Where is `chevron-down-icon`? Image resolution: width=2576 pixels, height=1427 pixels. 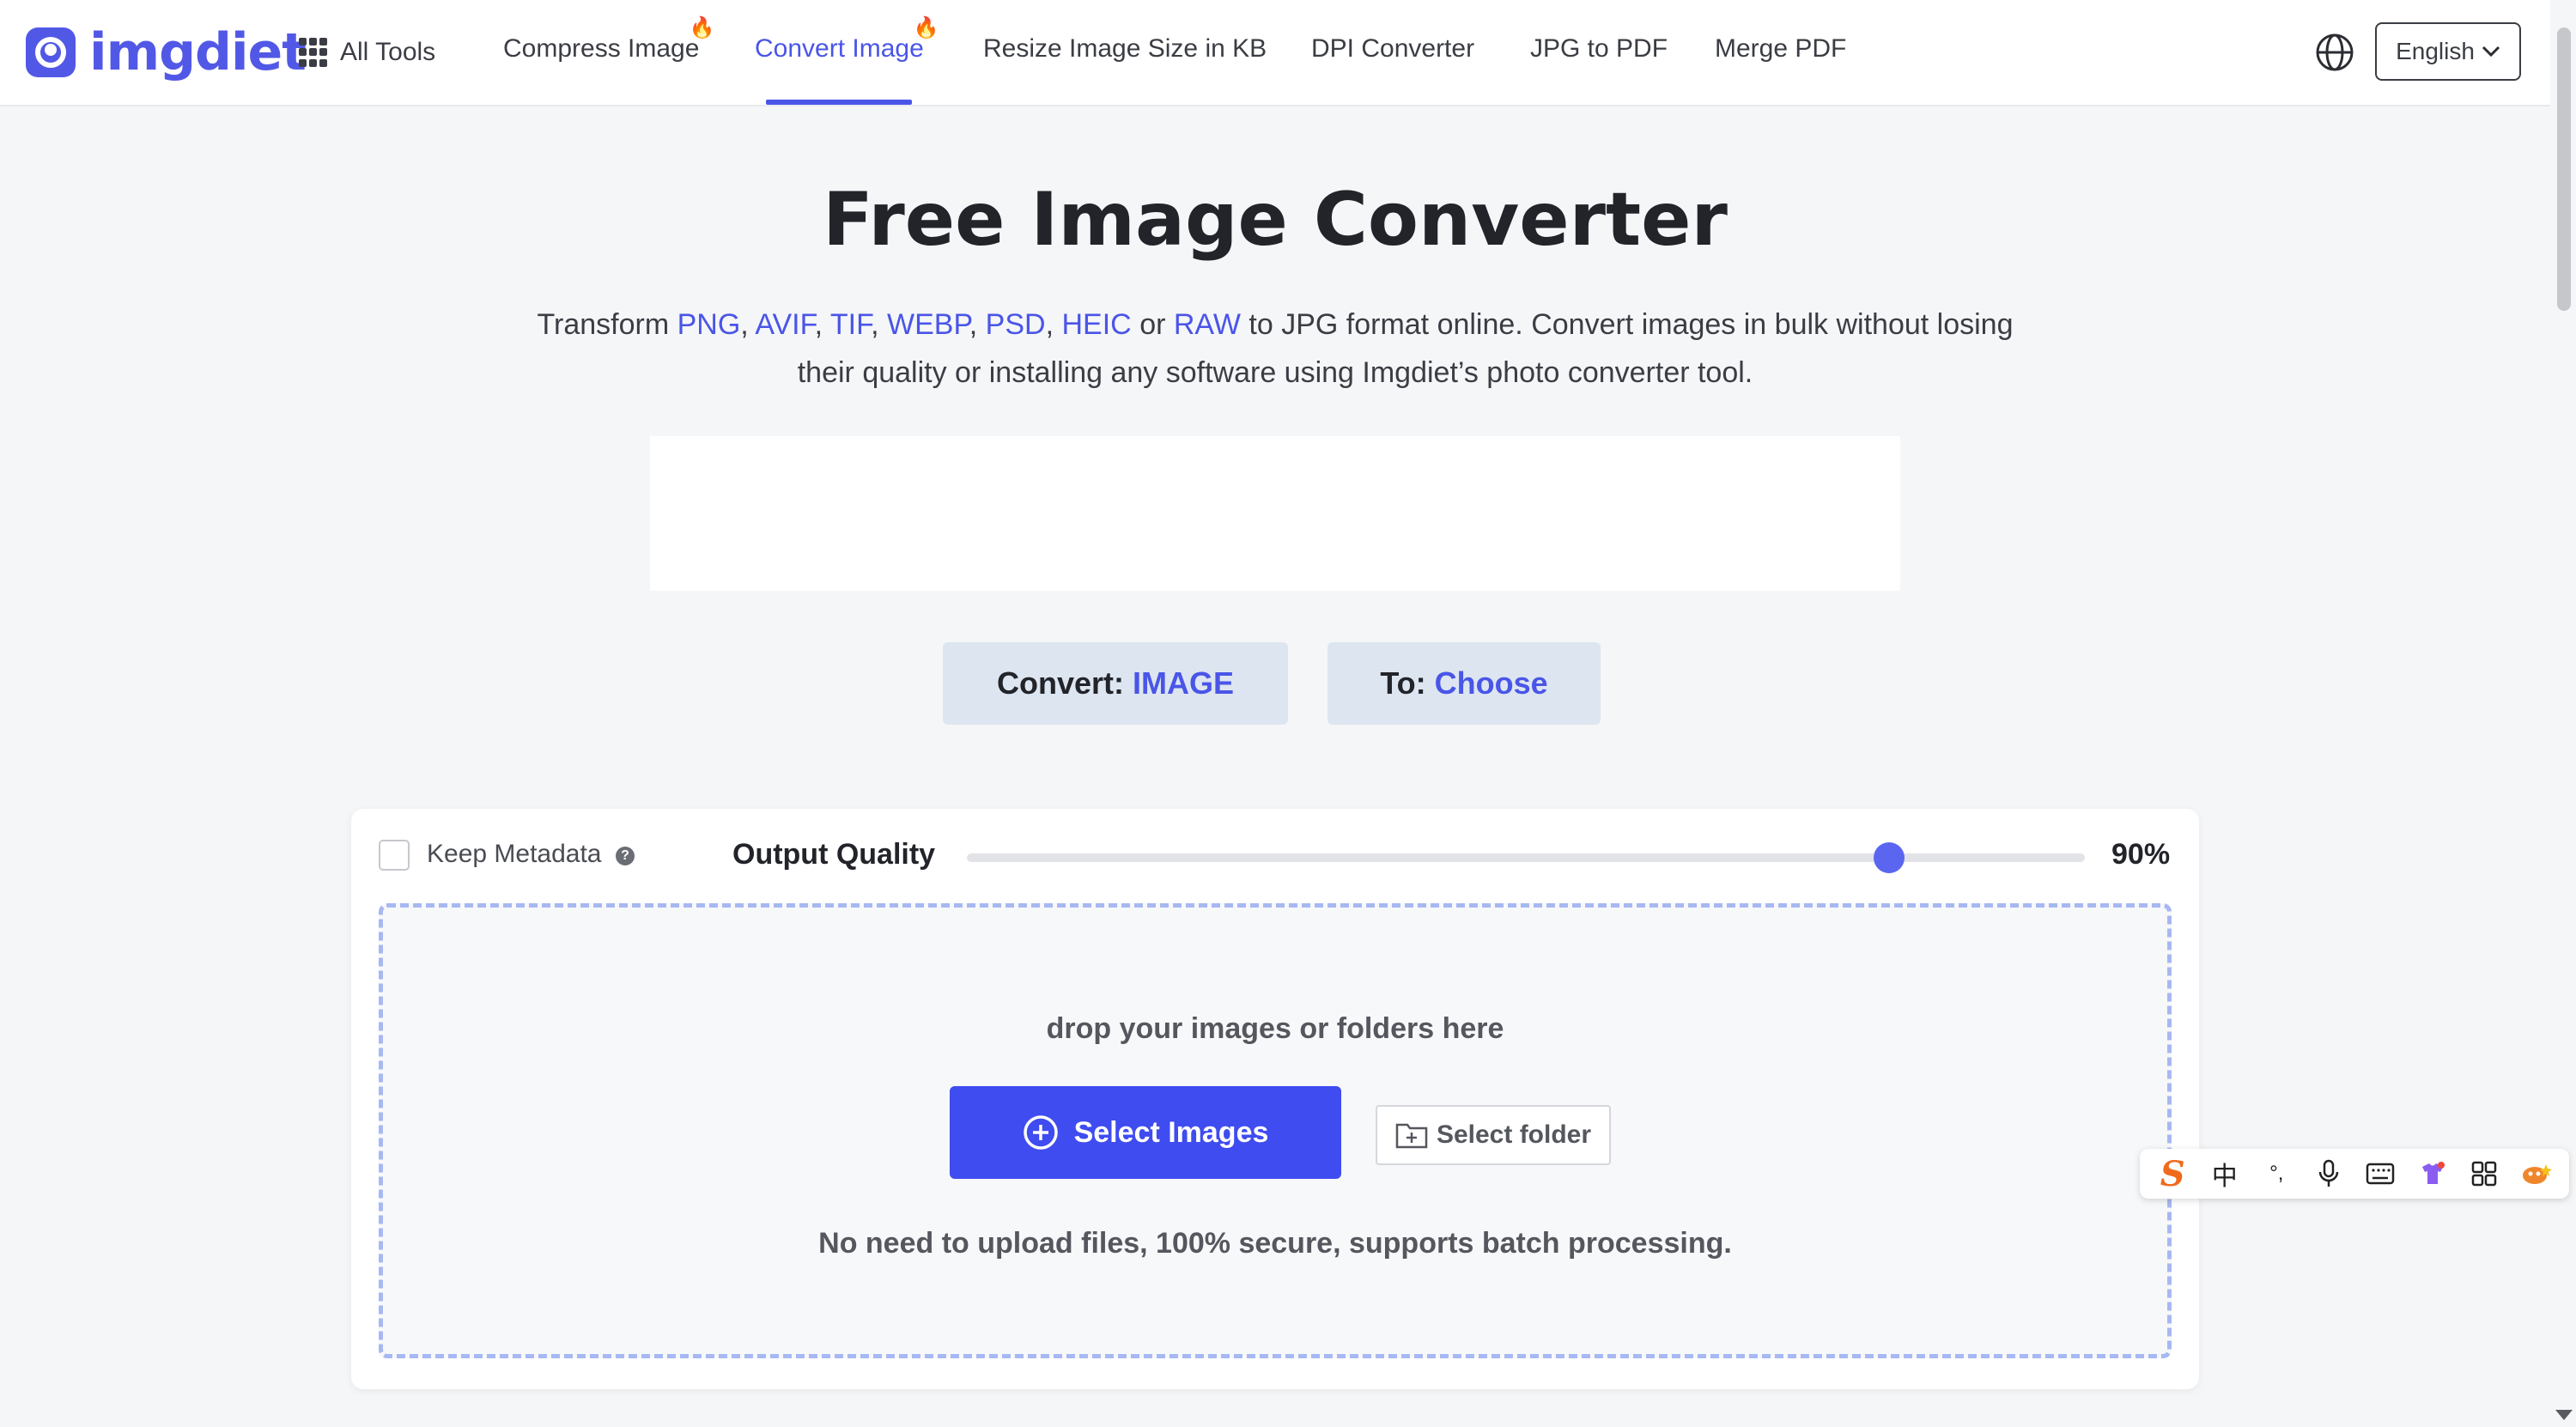 chevron-down-icon is located at coordinates (2491, 52).